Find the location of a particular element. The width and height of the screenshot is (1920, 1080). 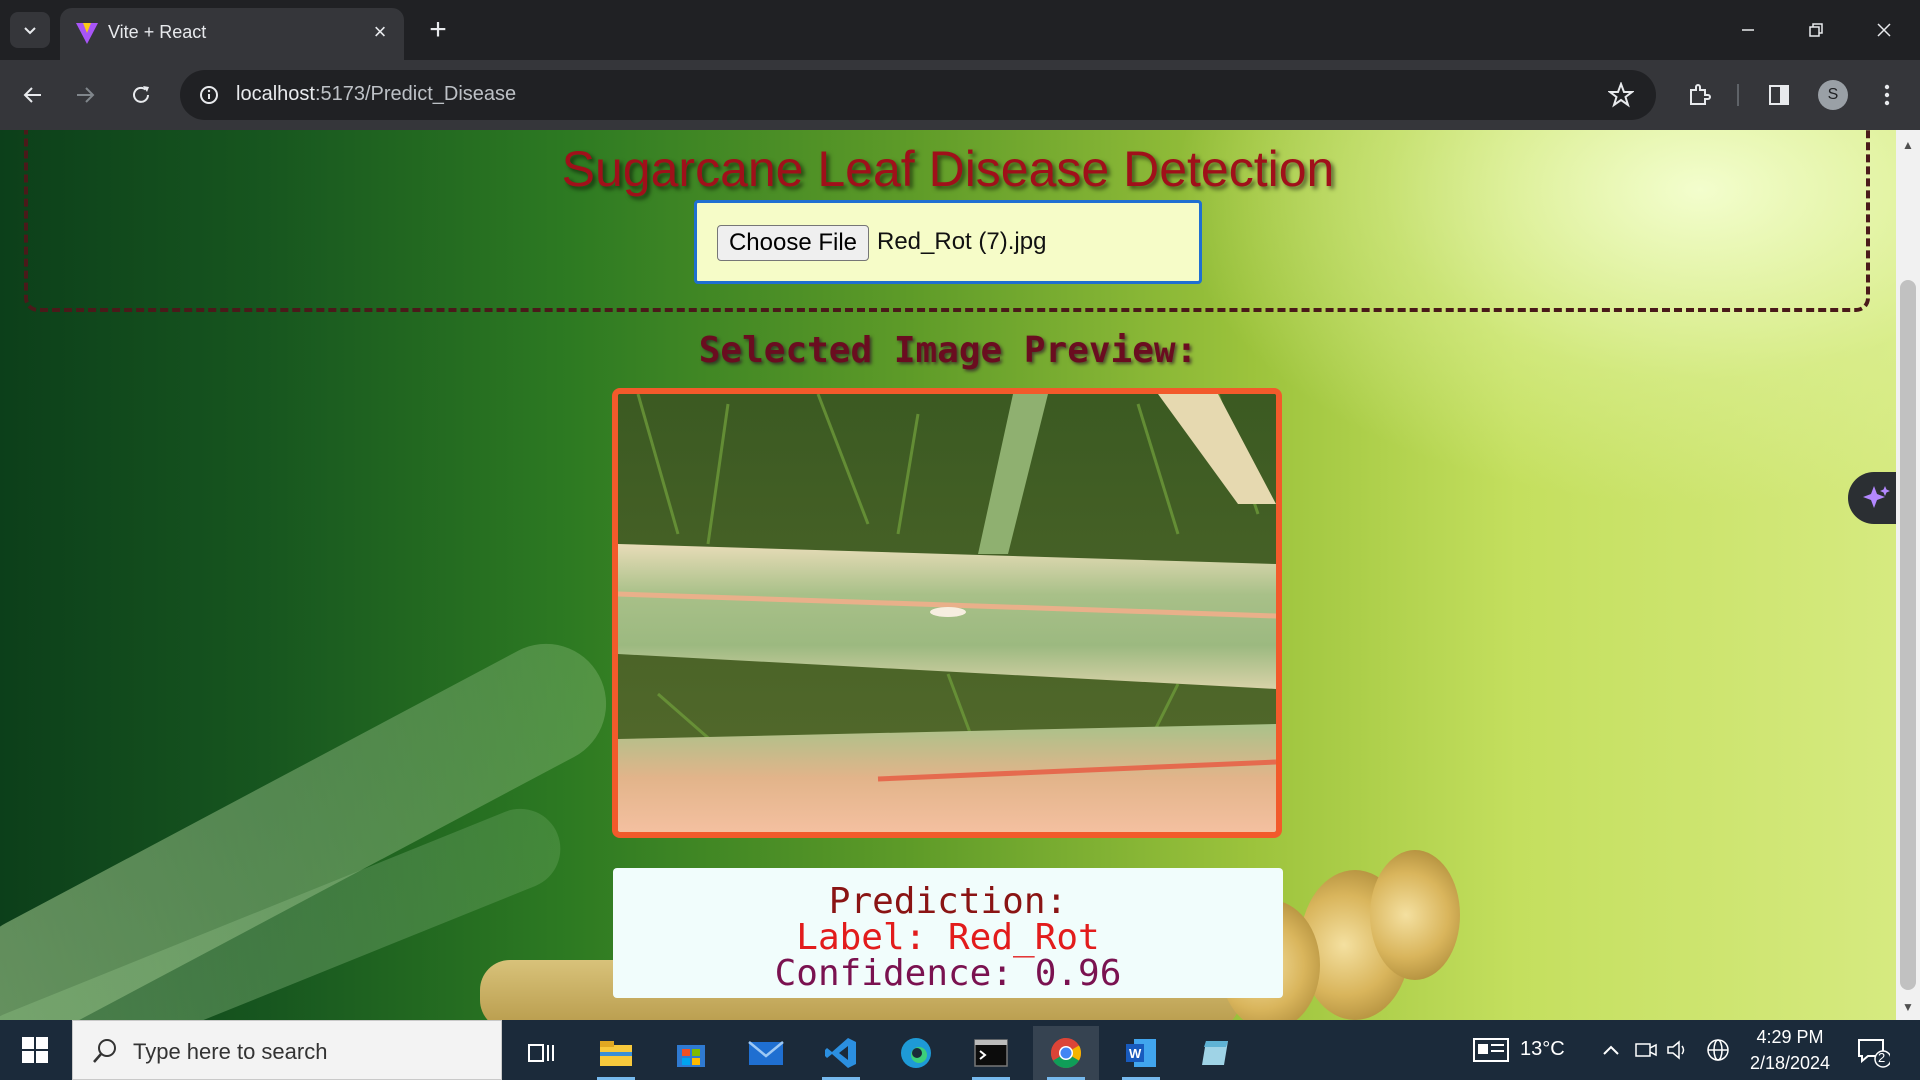

forward-button is located at coordinates (85, 95).